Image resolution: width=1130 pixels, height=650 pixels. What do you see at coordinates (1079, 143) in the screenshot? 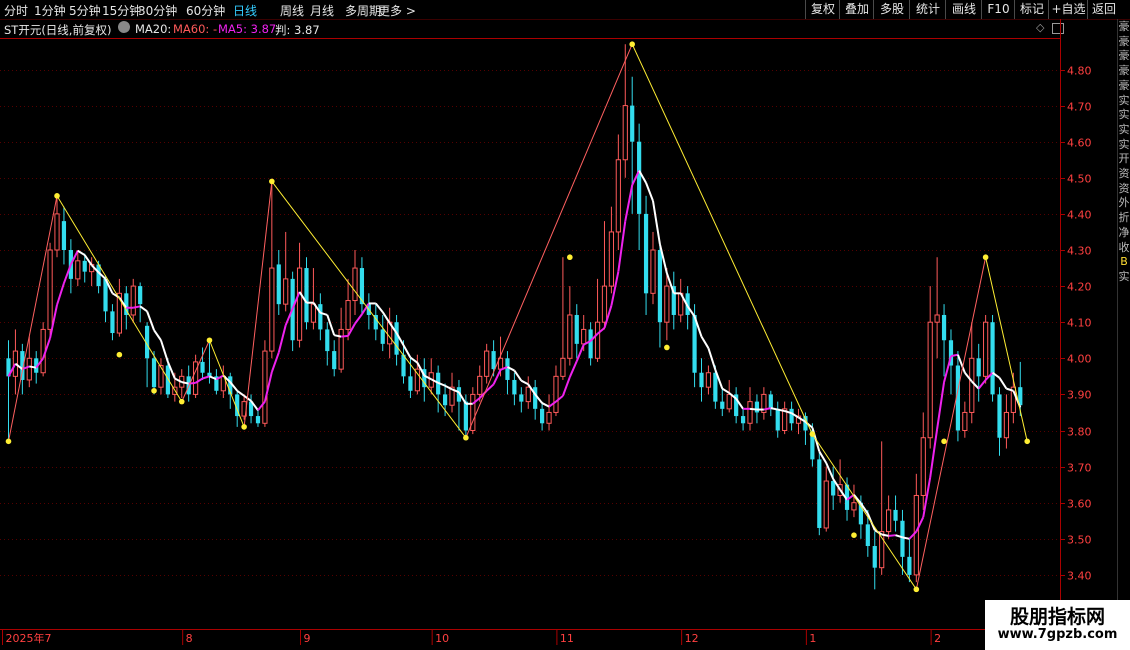
I see `price-tick-label: 4.60` at bounding box center [1079, 143].